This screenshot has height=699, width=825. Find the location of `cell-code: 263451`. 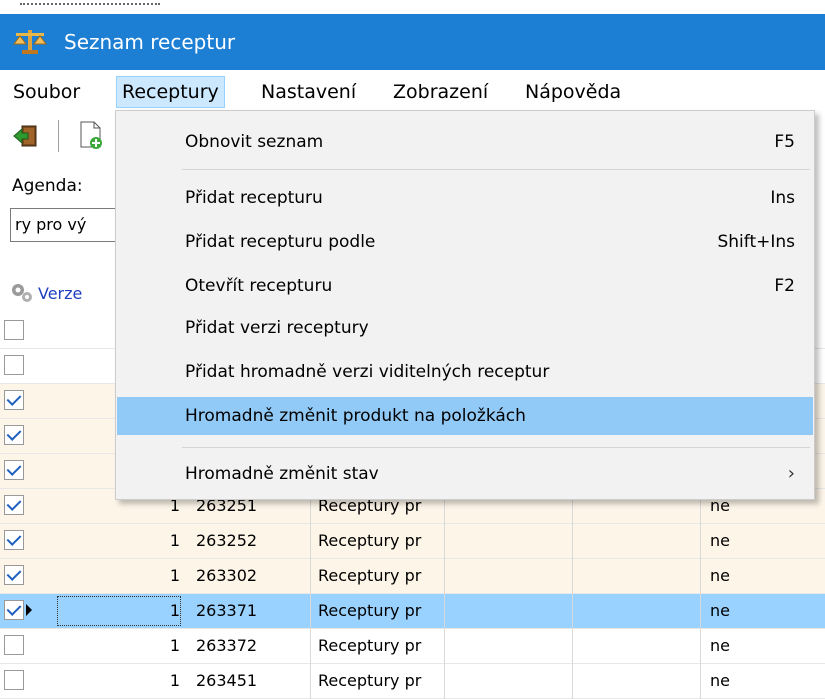

cell-code: 263451 is located at coordinates (226, 681).